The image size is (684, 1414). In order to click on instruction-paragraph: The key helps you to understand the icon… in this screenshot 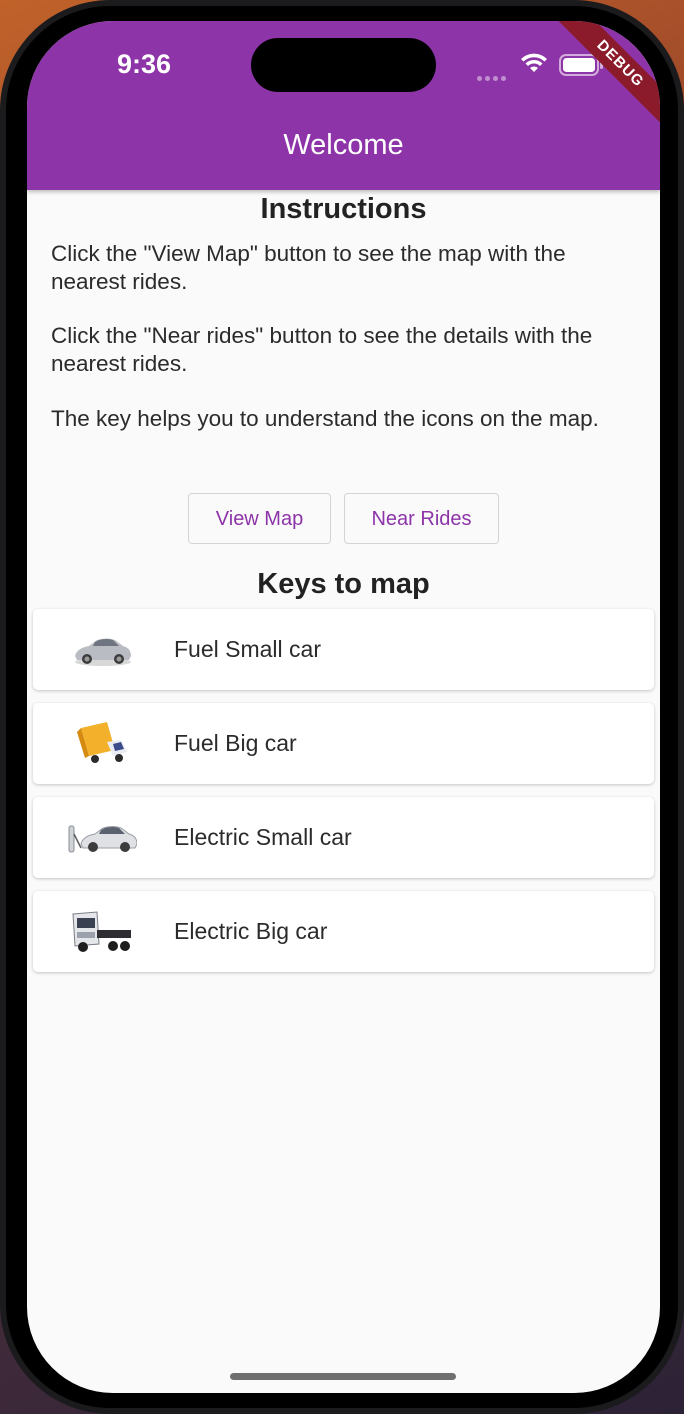, I will do `click(325, 418)`.